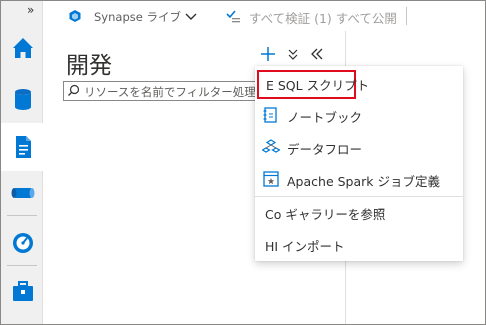 This screenshot has width=486, height=325. What do you see at coordinates (293, 54) in the screenshot?
I see `collapse-all-icon` at bounding box center [293, 54].